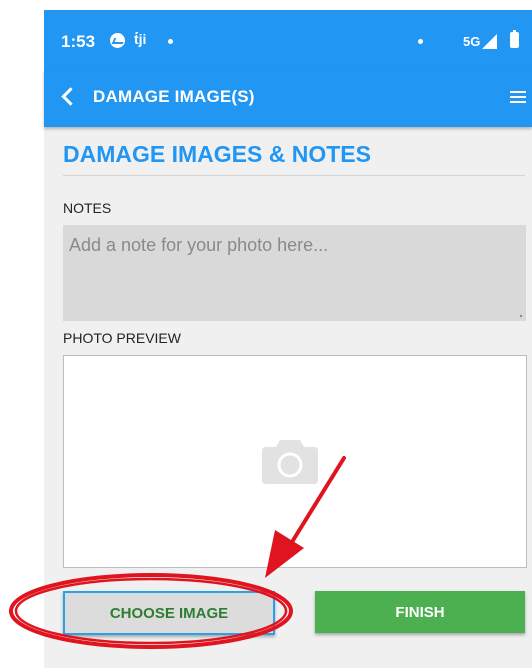 The width and height of the screenshot is (532, 668). I want to click on app-bar-title: DAMAGE IMAGE(S), so click(174, 96).